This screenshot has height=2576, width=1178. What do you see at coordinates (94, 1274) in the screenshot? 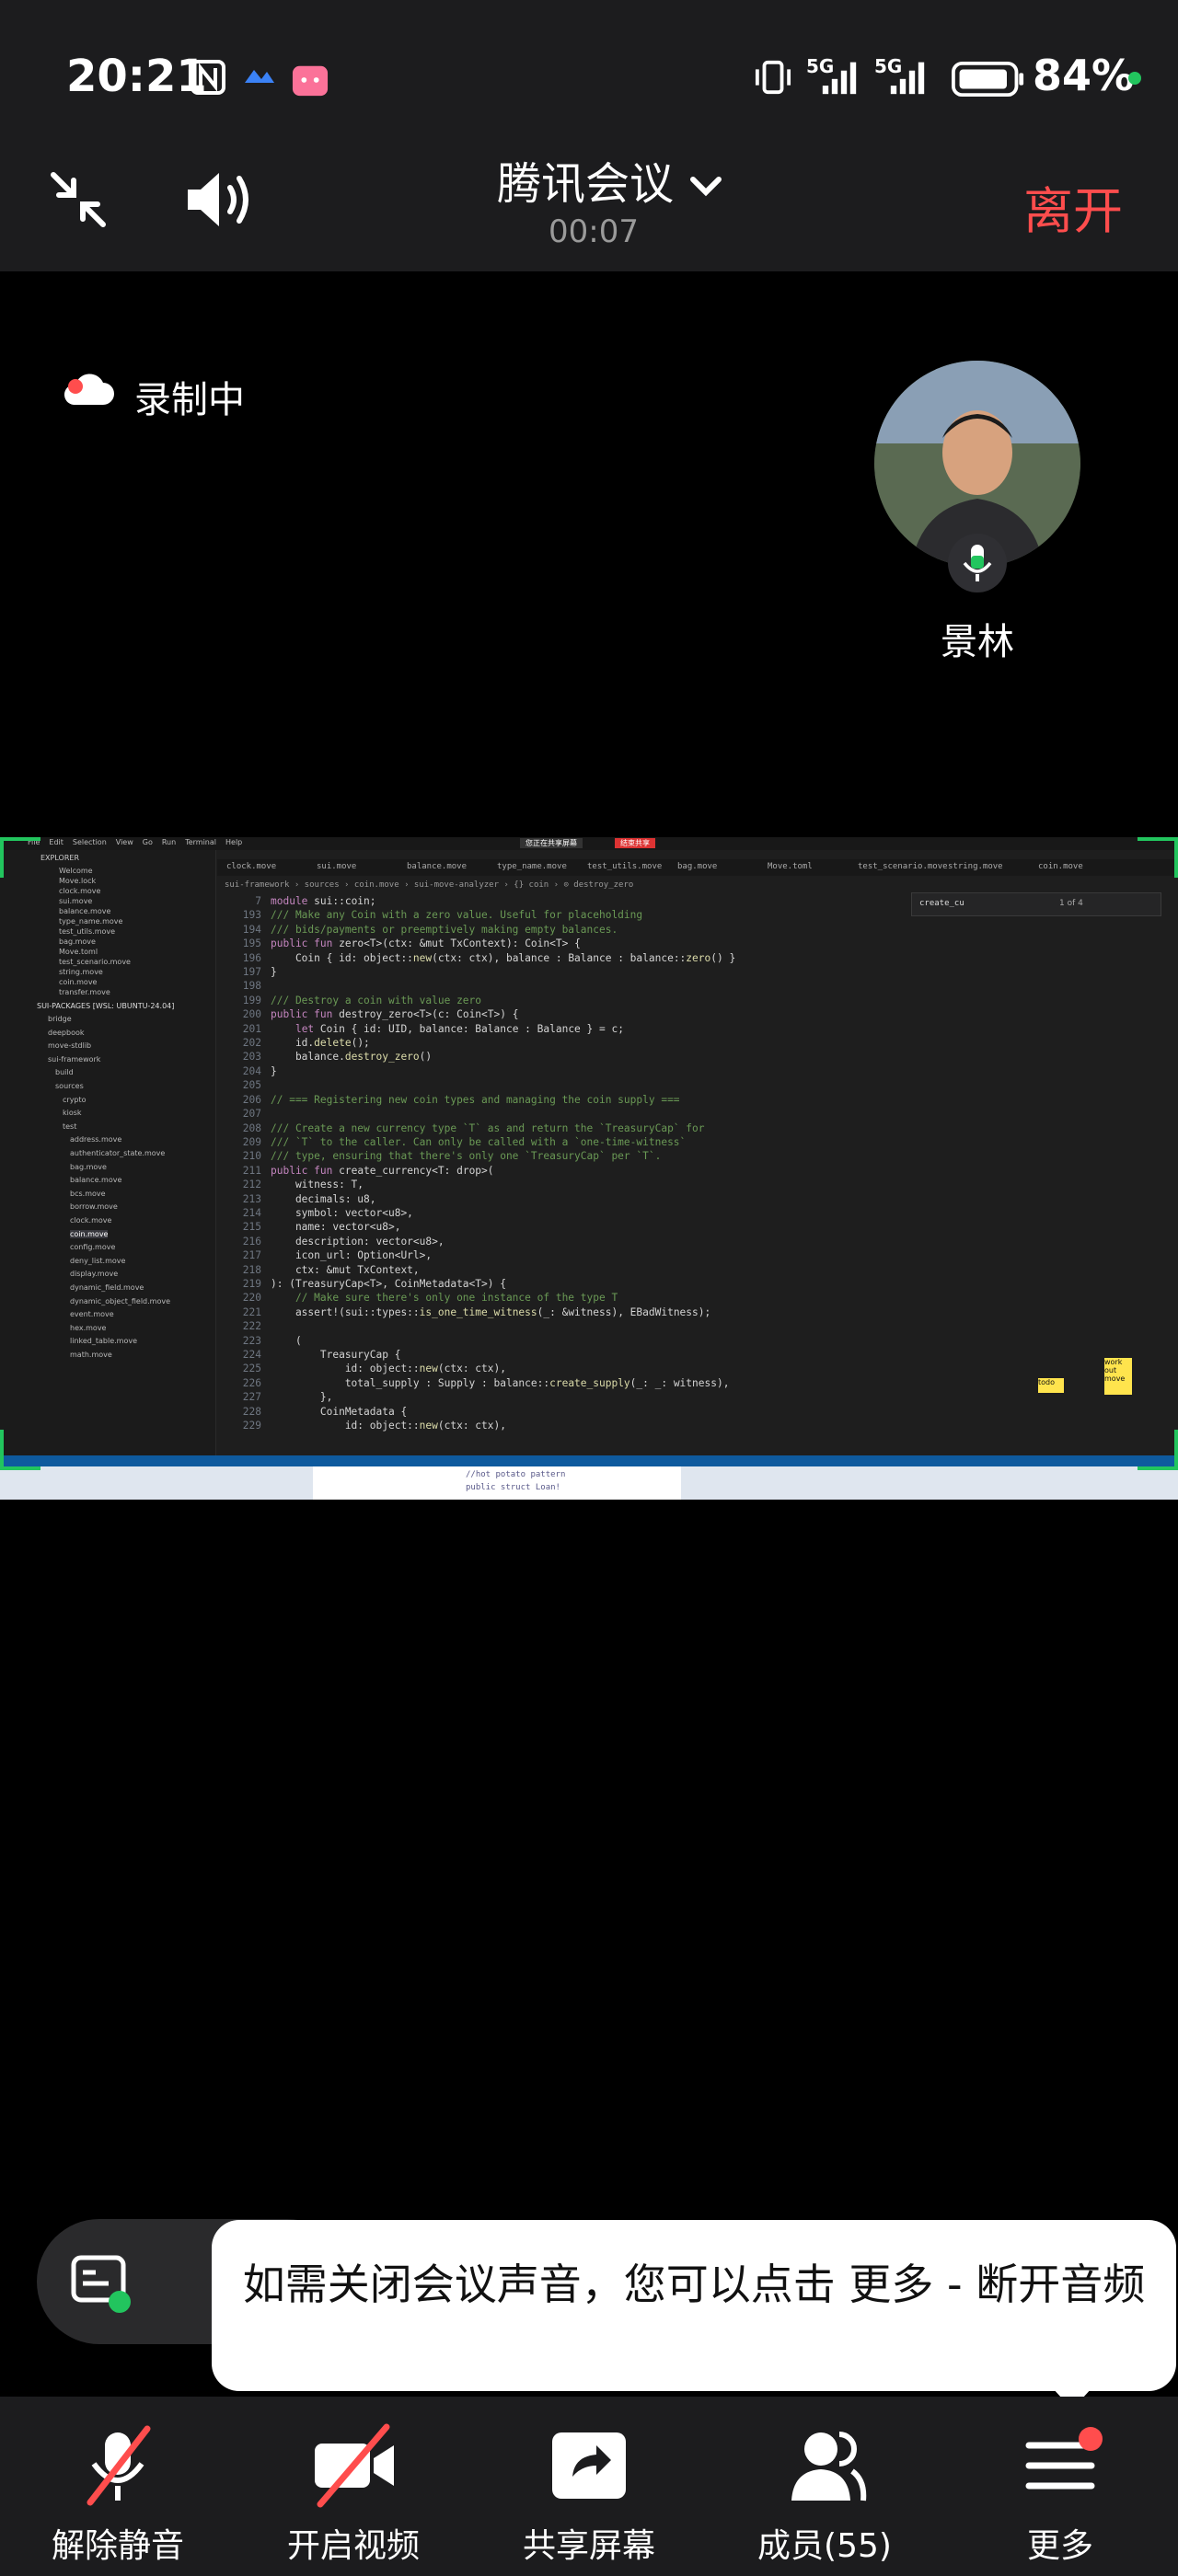
I see `package-tree-item: display.move` at bounding box center [94, 1274].